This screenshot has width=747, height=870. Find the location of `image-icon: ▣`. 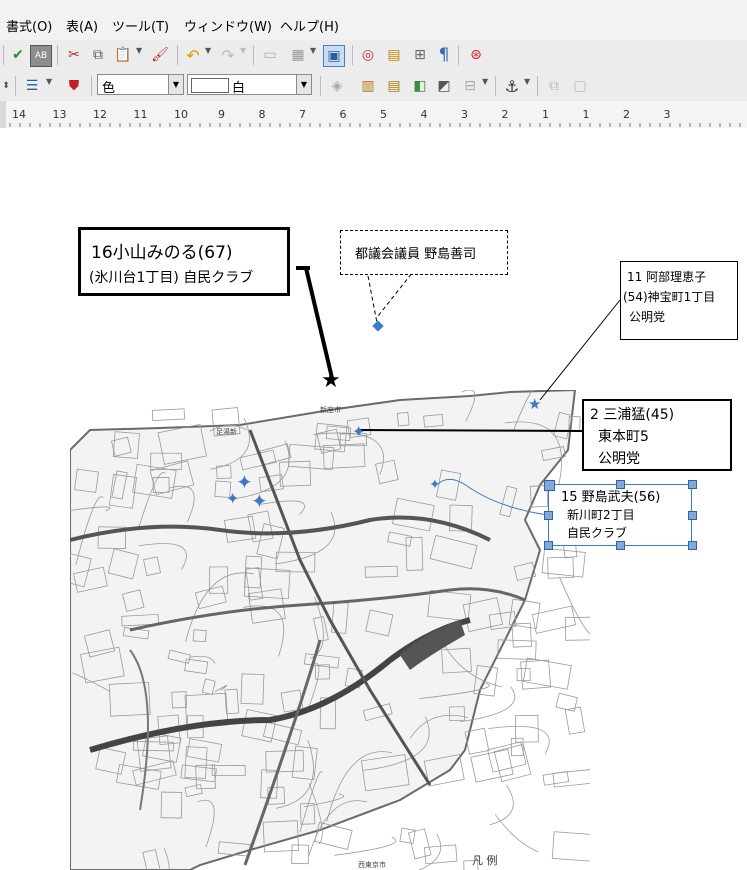

image-icon: ▣ is located at coordinates (334, 56).